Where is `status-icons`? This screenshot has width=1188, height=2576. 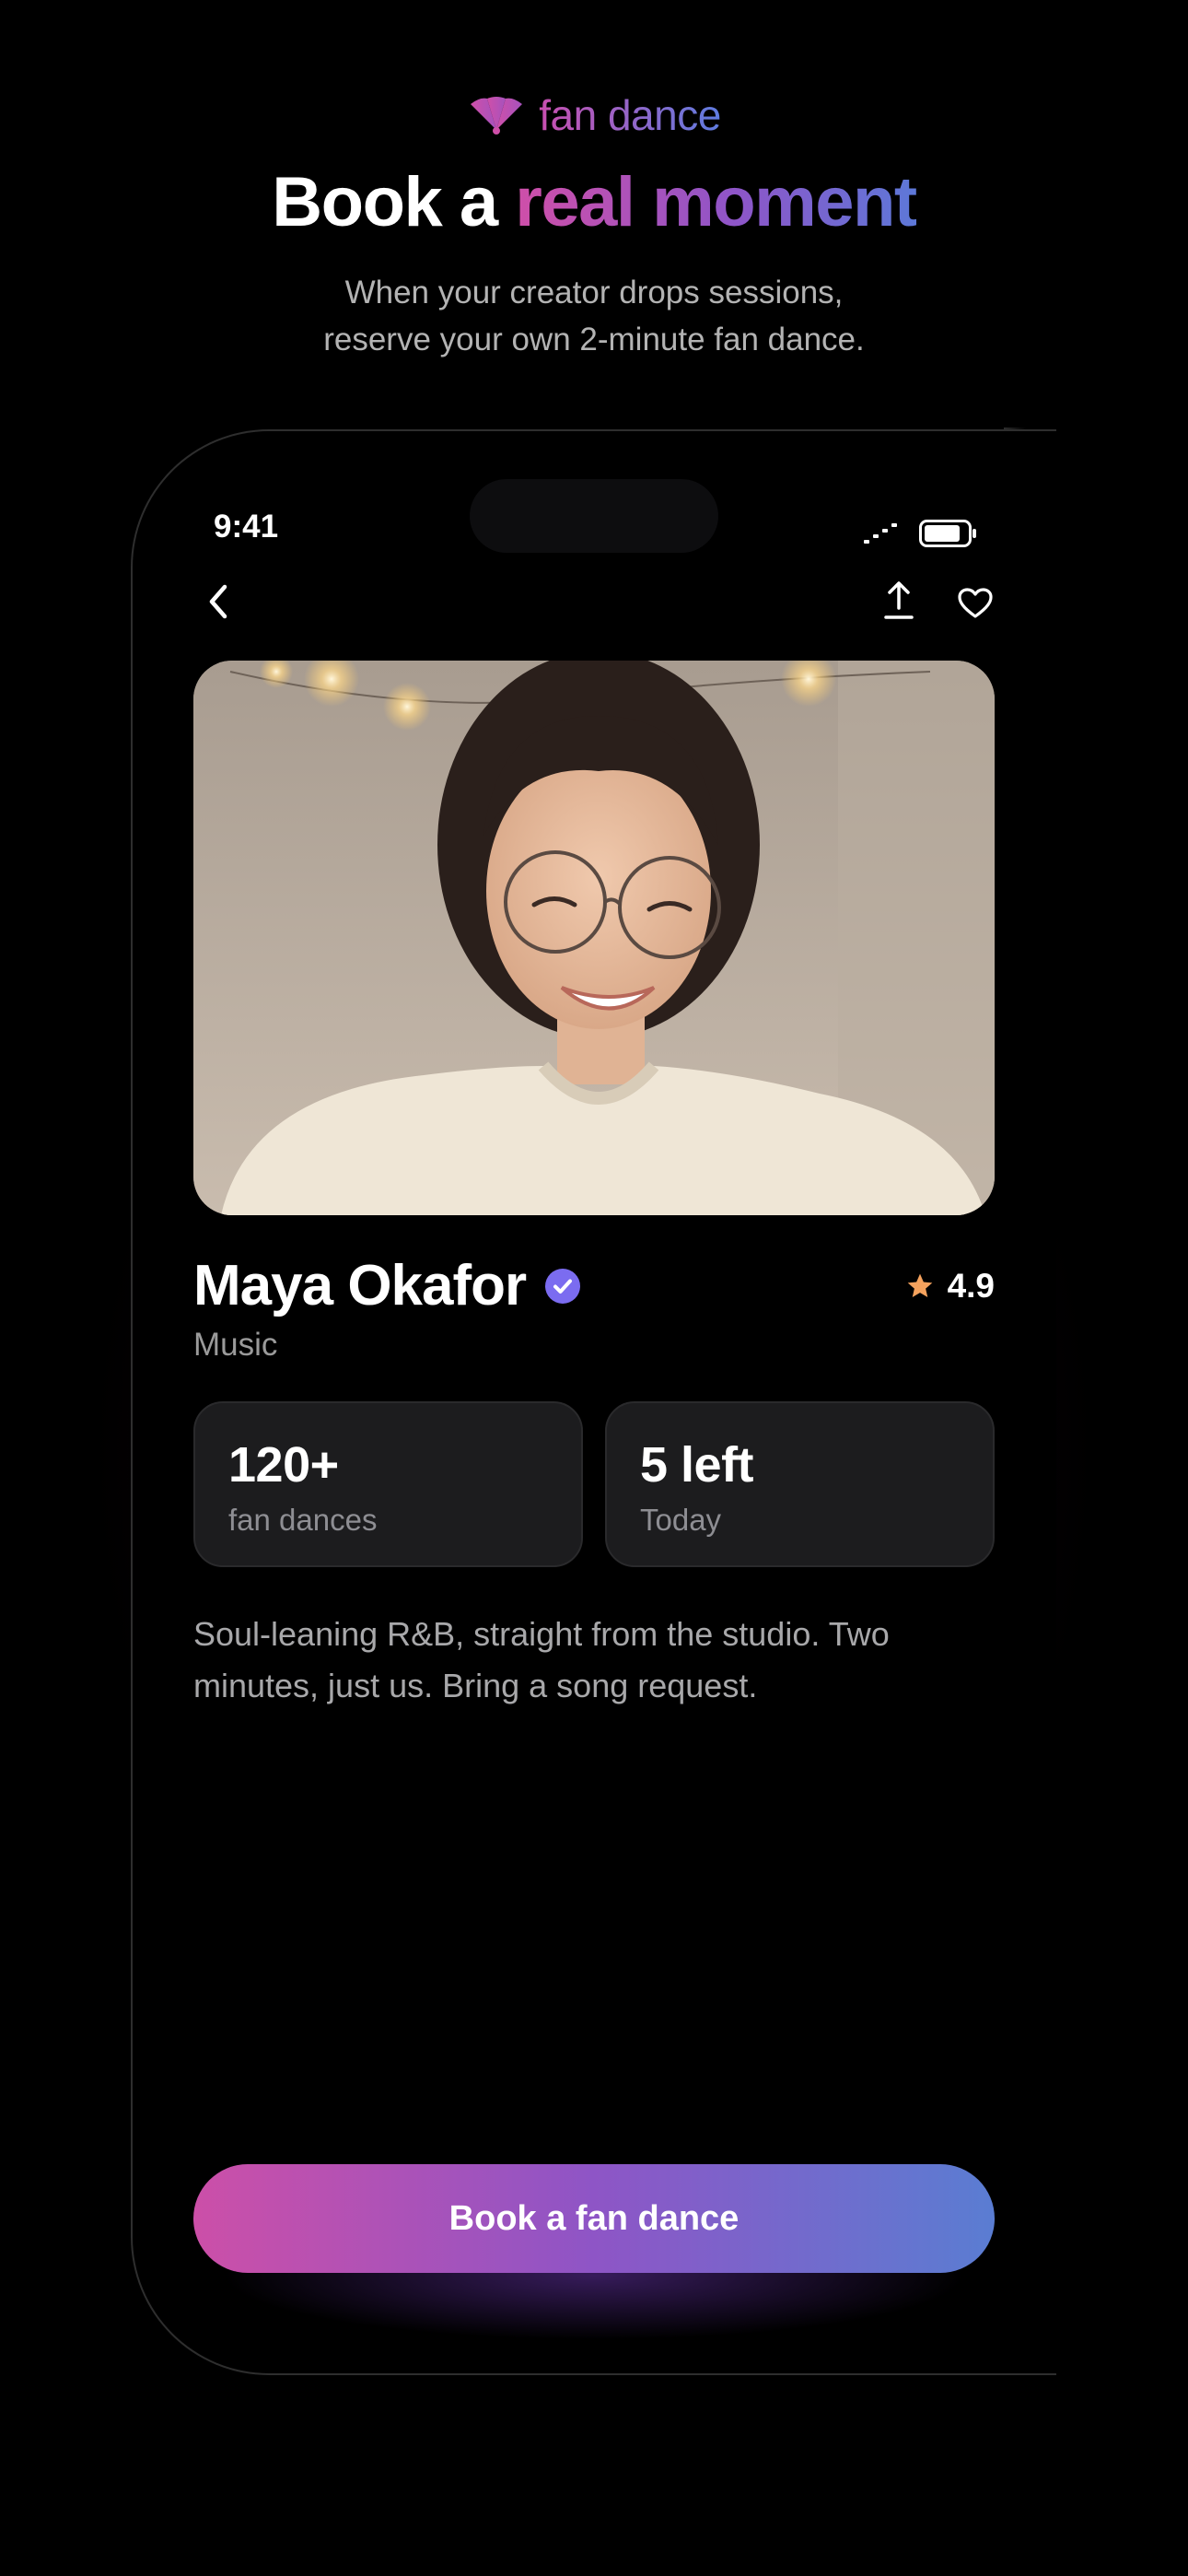
status-icons is located at coordinates (921, 533).